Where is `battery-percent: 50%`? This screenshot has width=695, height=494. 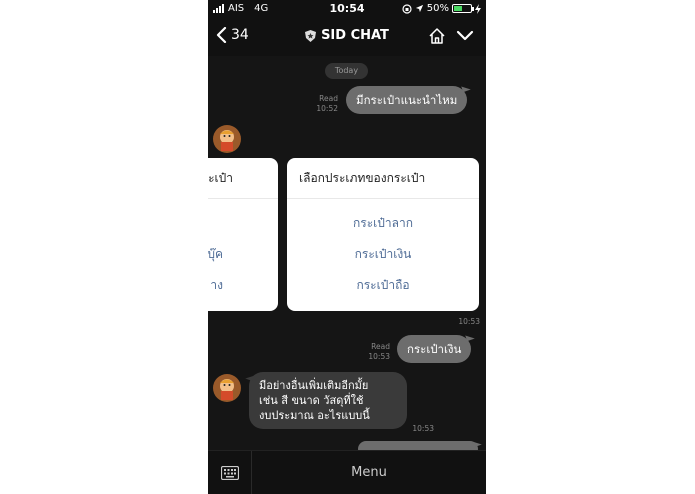 battery-percent: 50% is located at coordinates (437, 8).